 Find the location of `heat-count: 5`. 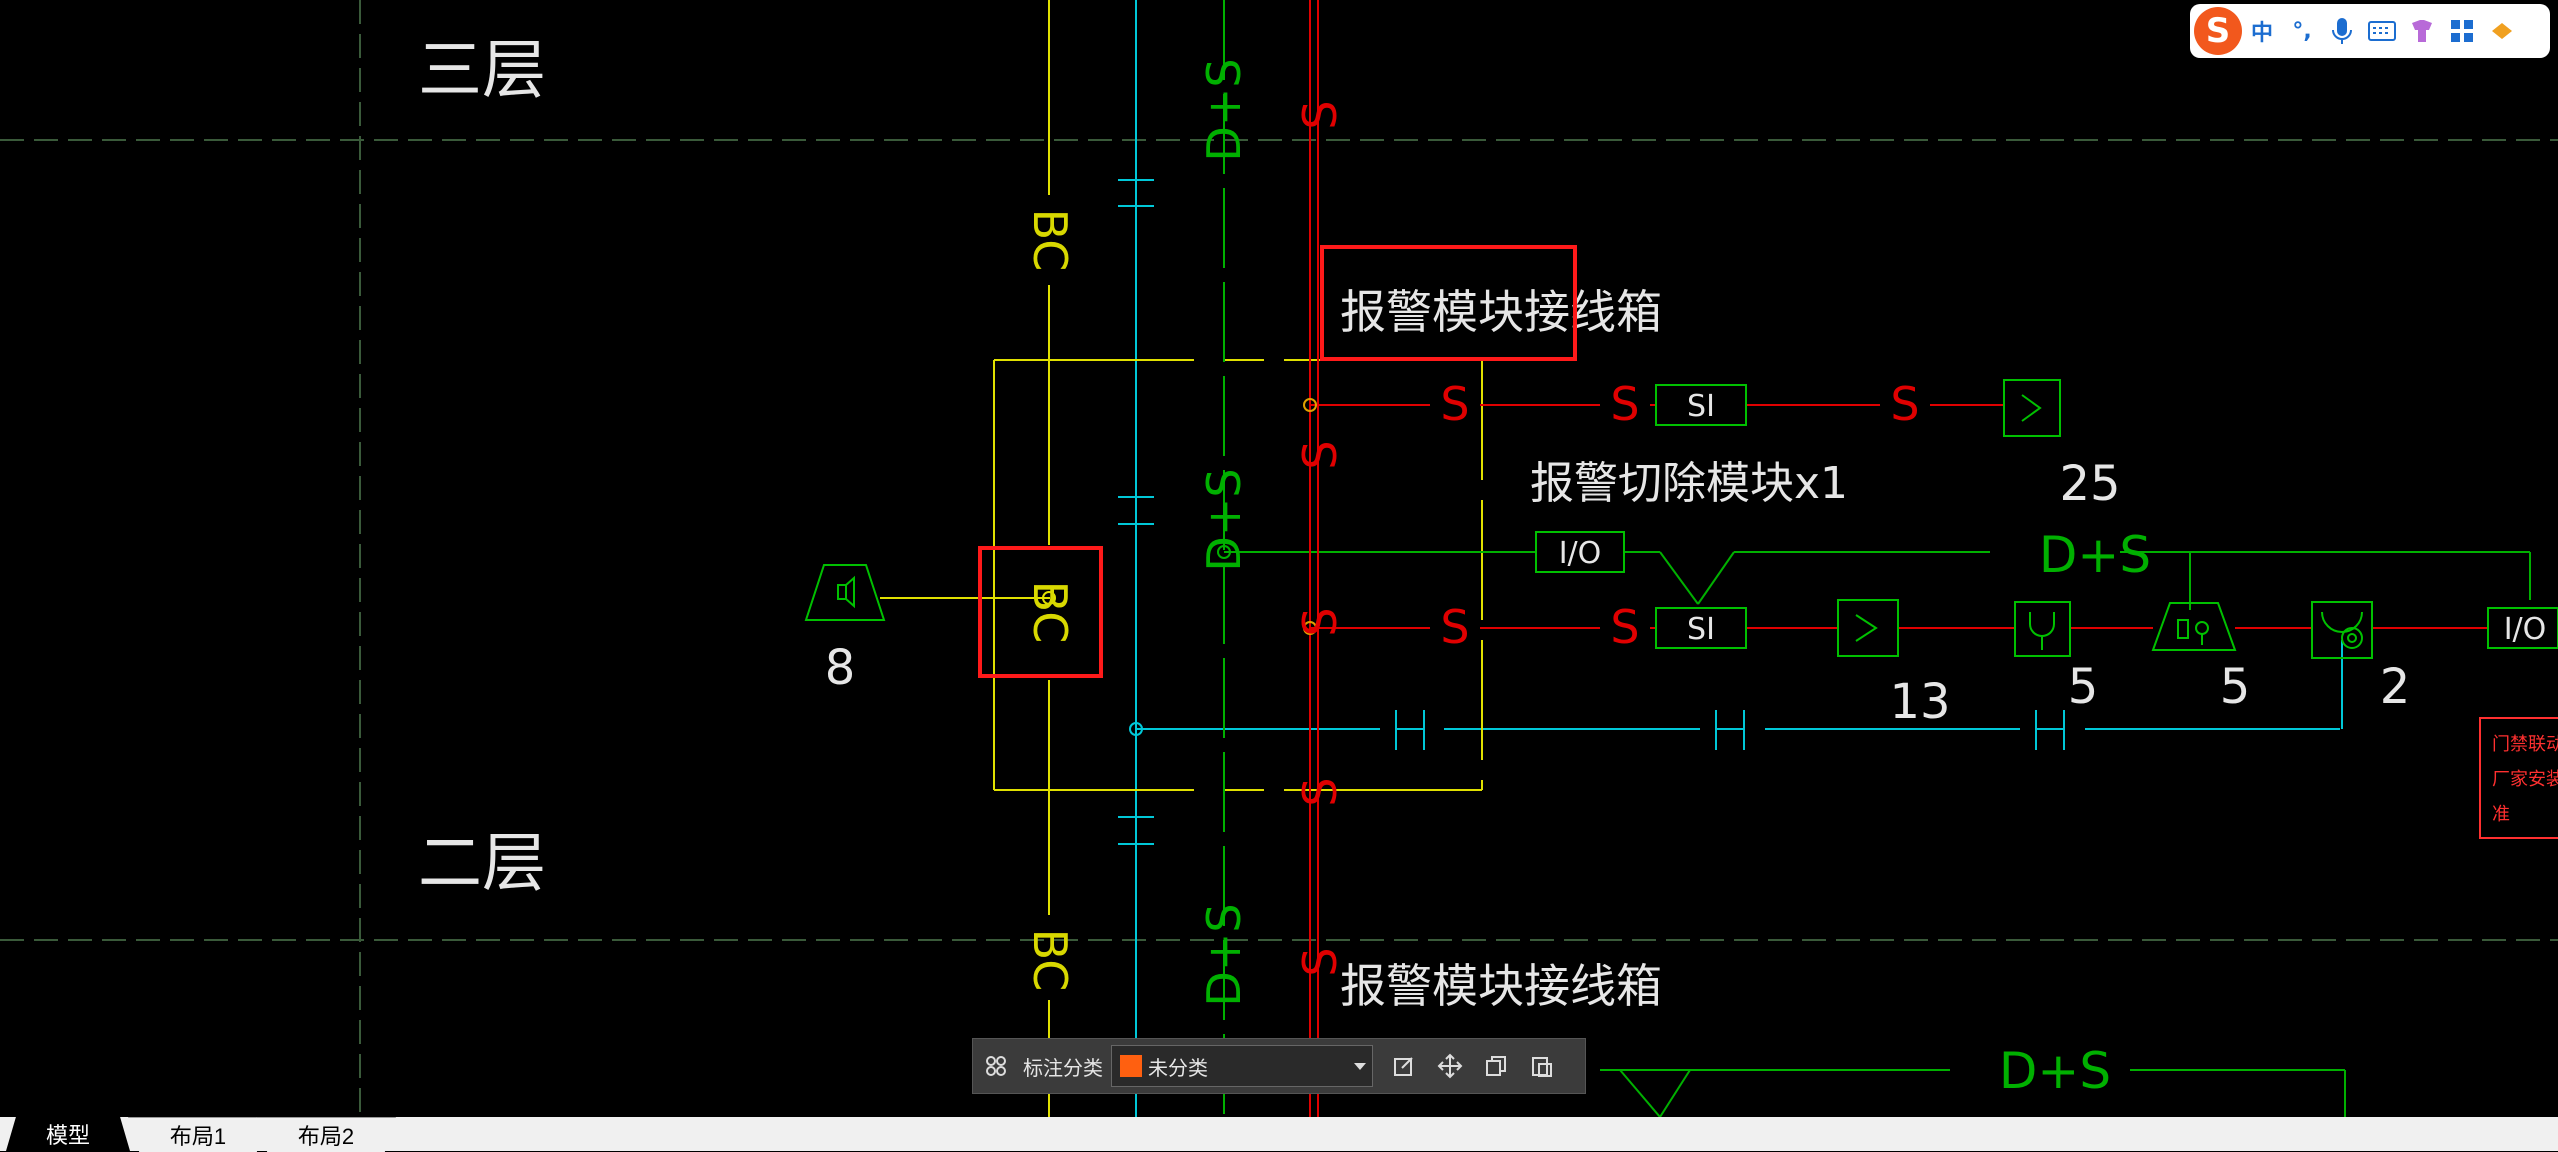

heat-count: 5 is located at coordinates (2083, 687).